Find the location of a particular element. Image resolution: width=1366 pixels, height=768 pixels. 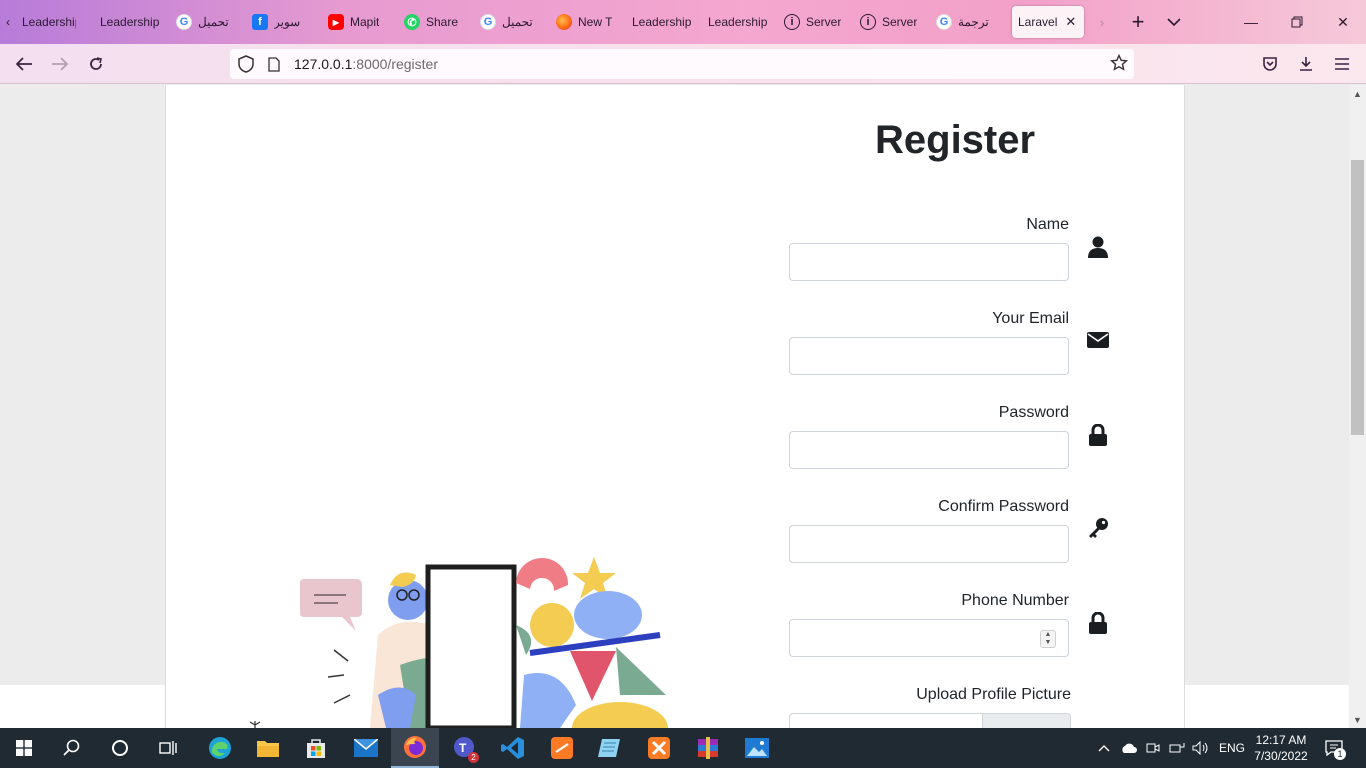

name-input is located at coordinates (929, 262).